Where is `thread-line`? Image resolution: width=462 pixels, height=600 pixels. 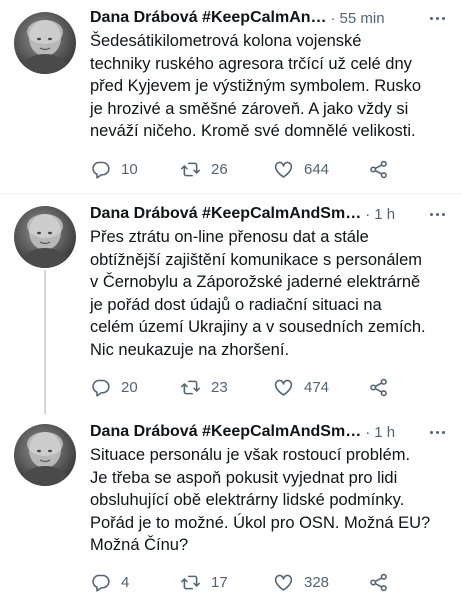 thread-line is located at coordinates (45, 342).